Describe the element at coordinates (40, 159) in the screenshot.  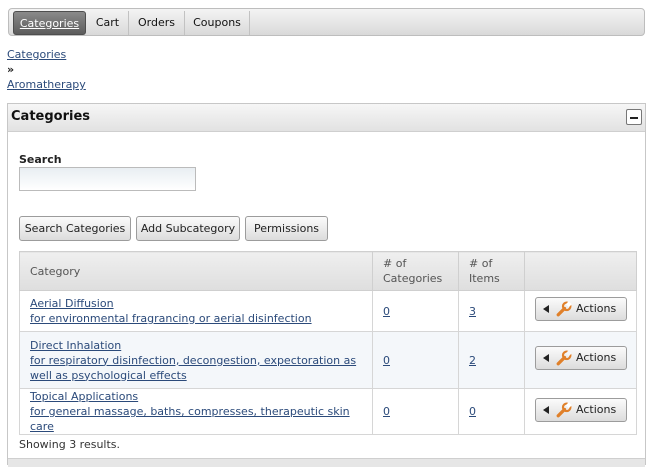
I see `search-label: Search` at that location.